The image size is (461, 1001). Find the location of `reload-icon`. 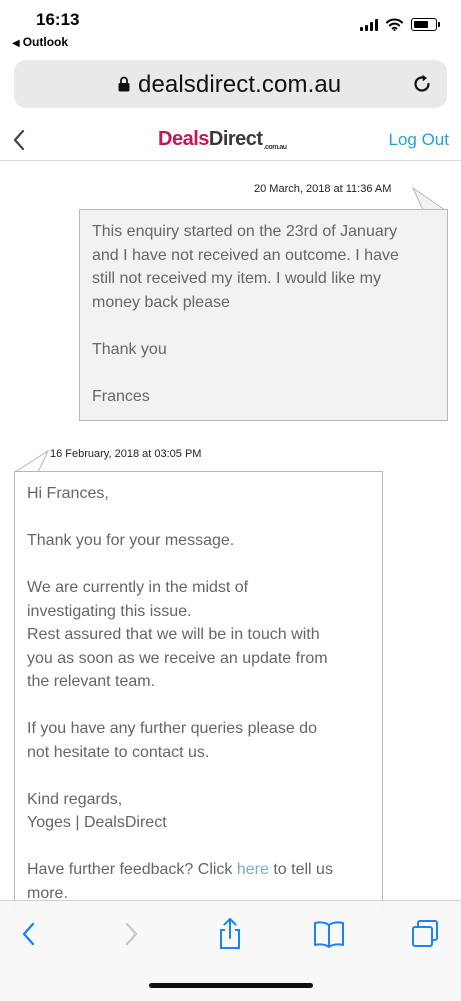

reload-icon is located at coordinates (422, 84).